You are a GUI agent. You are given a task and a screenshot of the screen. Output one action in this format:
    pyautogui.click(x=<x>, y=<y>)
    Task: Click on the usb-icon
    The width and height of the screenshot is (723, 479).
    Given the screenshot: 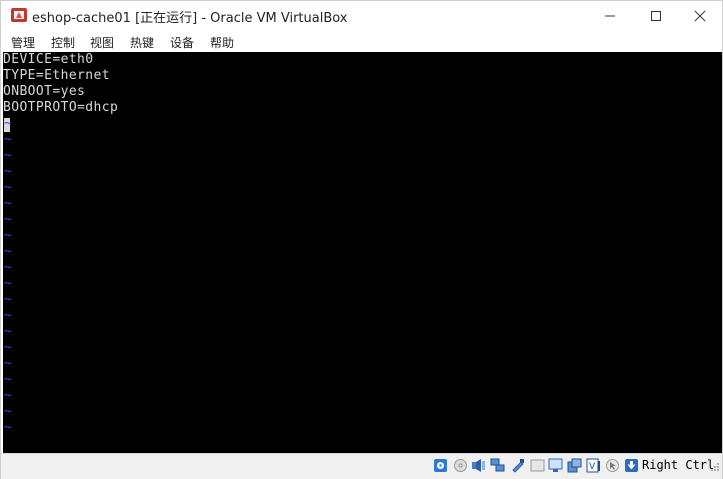 What is the action you would take?
    pyautogui.click(x=517, y=465)
    